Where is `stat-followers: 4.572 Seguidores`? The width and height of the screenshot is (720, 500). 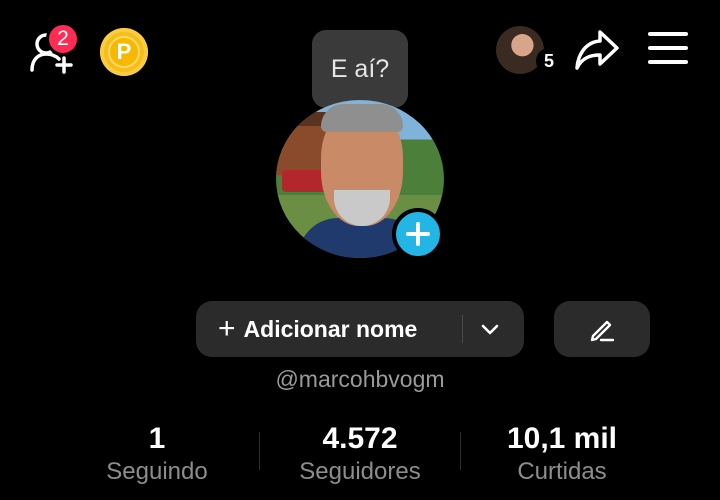
stat-followers: 4.572 Seguidores is located at coordinates (360, 454).